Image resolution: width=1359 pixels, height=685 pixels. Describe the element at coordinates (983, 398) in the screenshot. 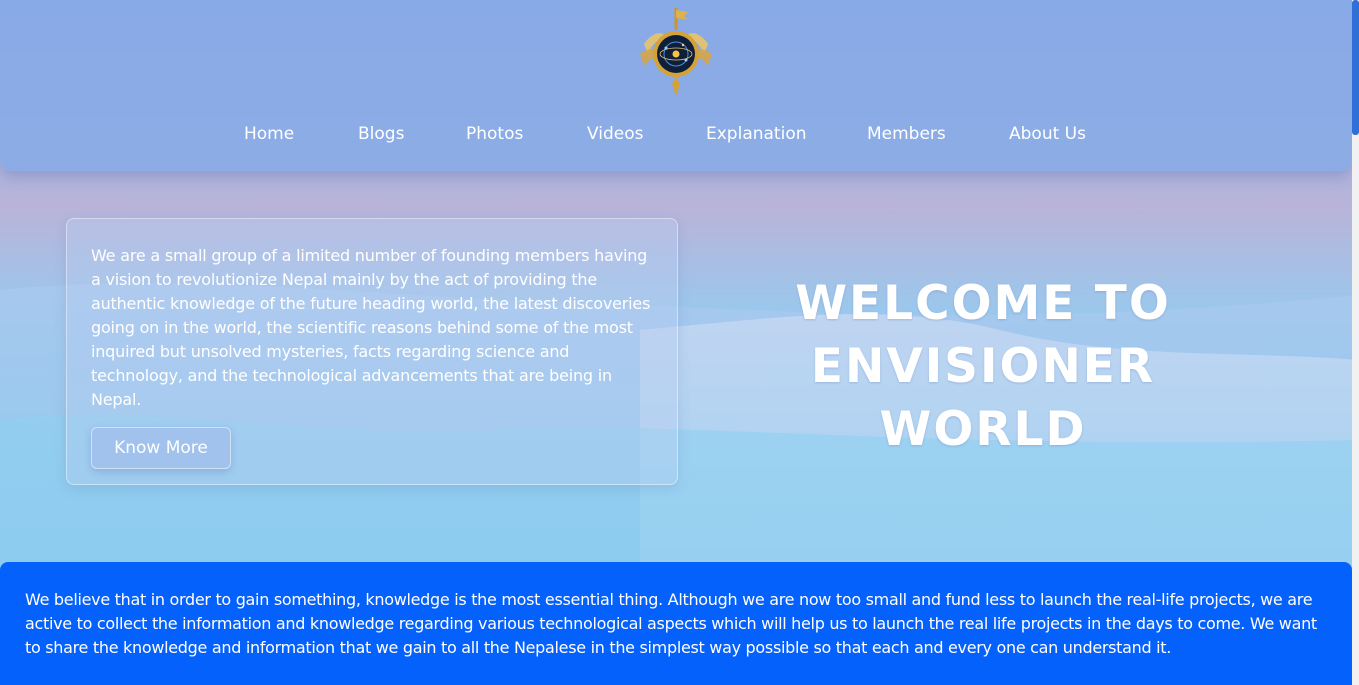

I see `hero-heading-line2: ENVISIONER WORLD` at that location.